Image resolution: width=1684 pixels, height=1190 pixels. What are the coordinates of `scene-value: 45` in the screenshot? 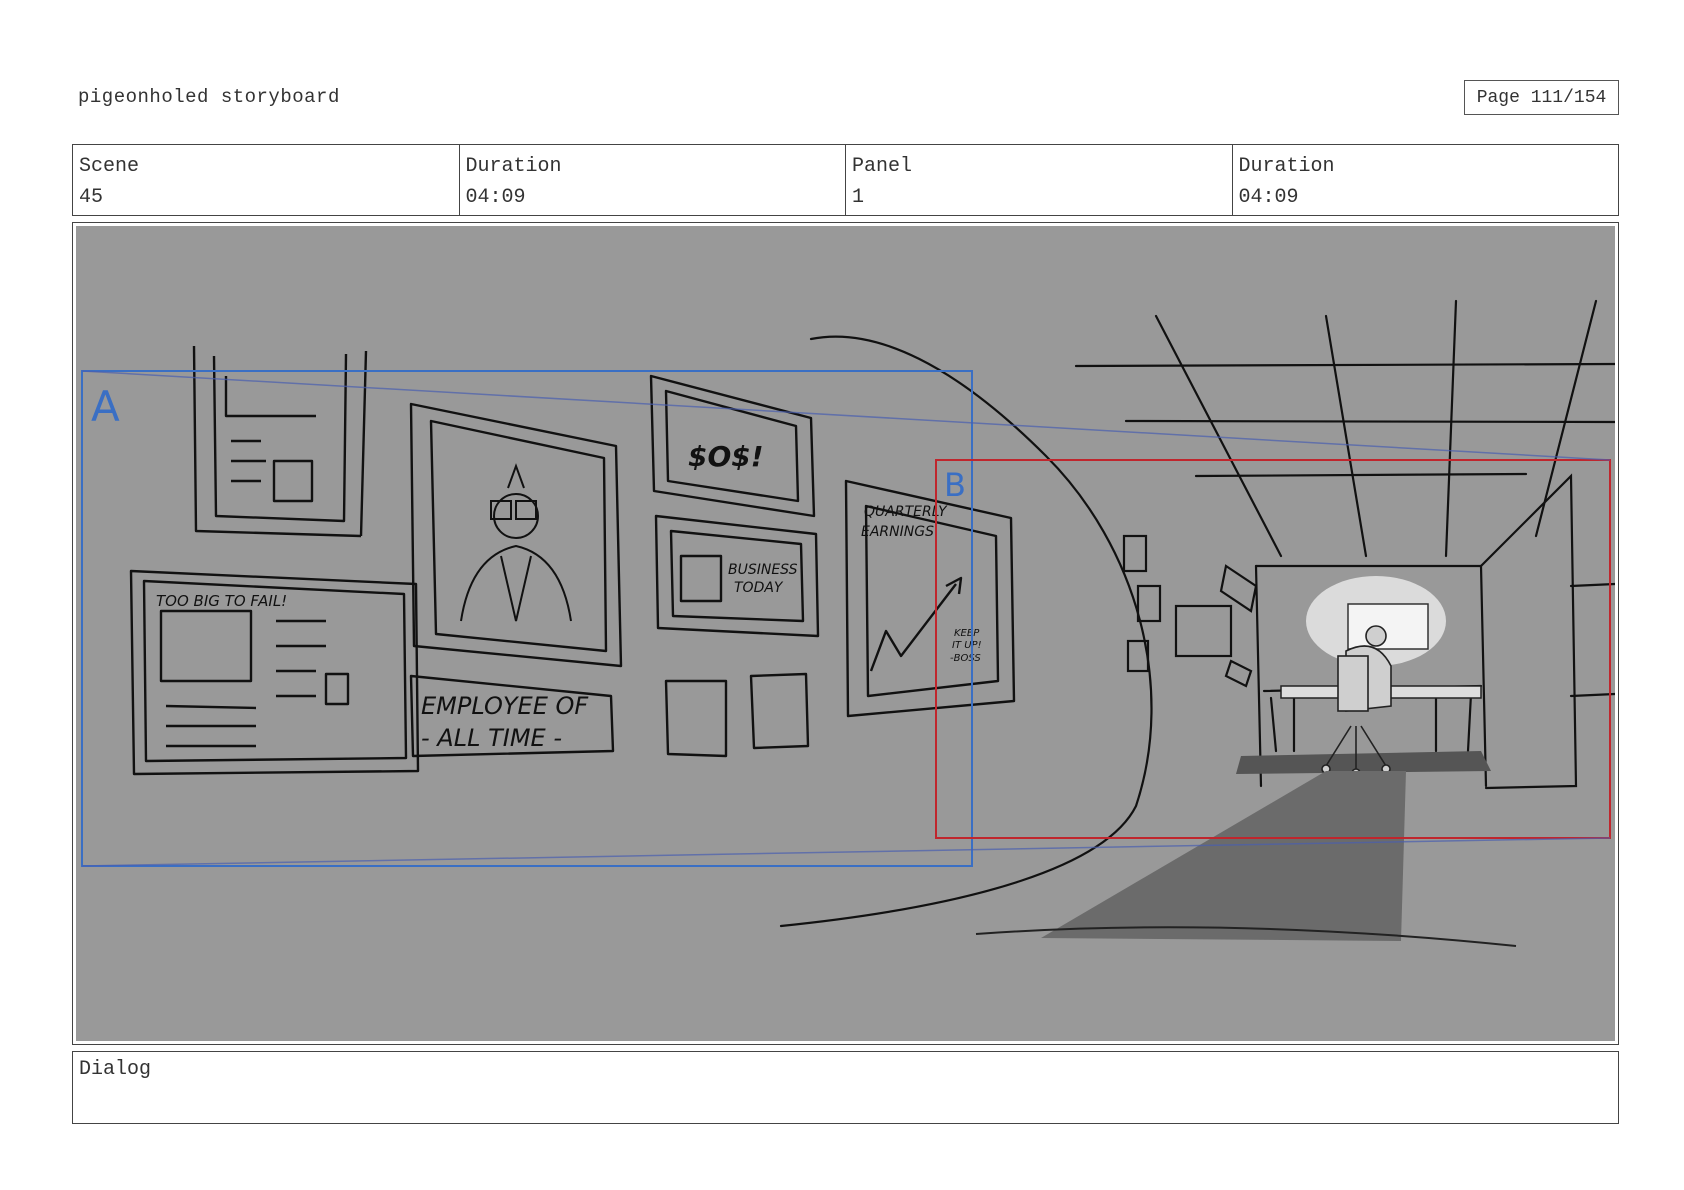 It's located at (91, 197).